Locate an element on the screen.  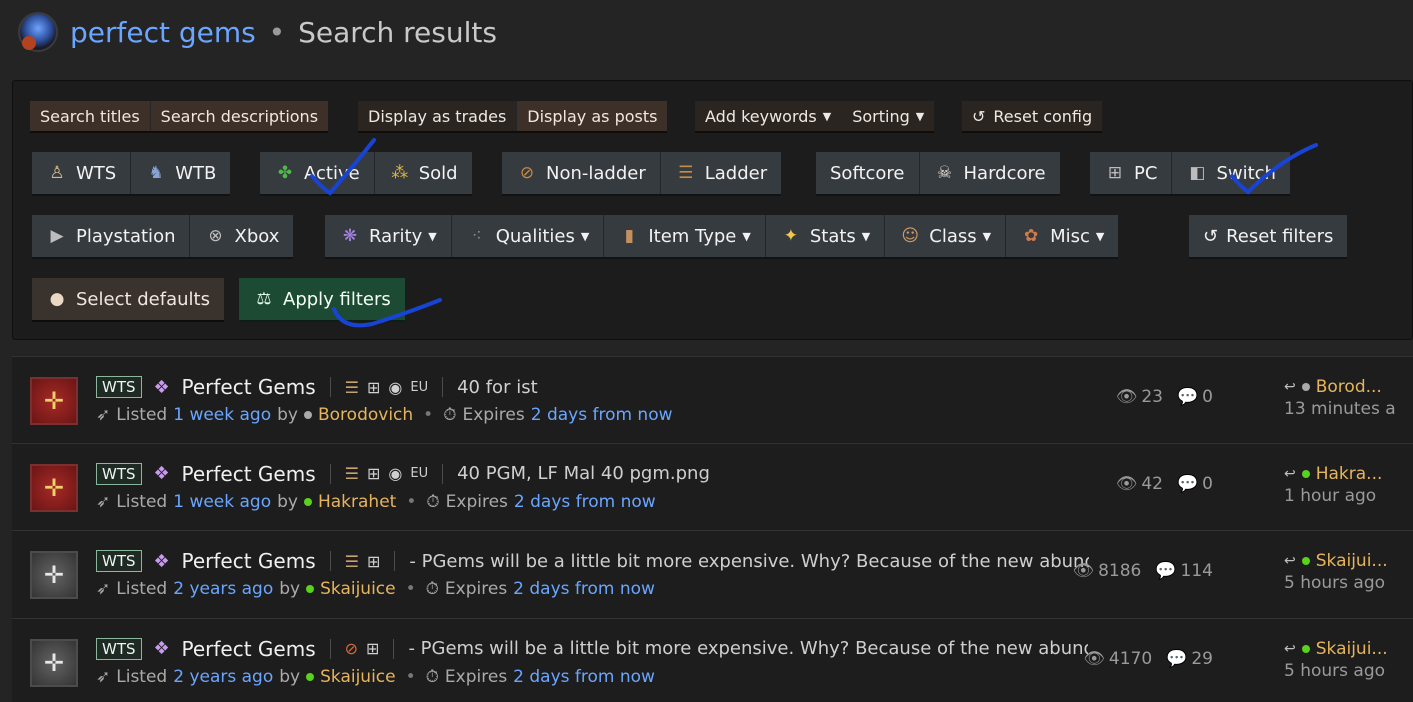
display-trades-button: Display as trades is located at coordinates (438, 116).